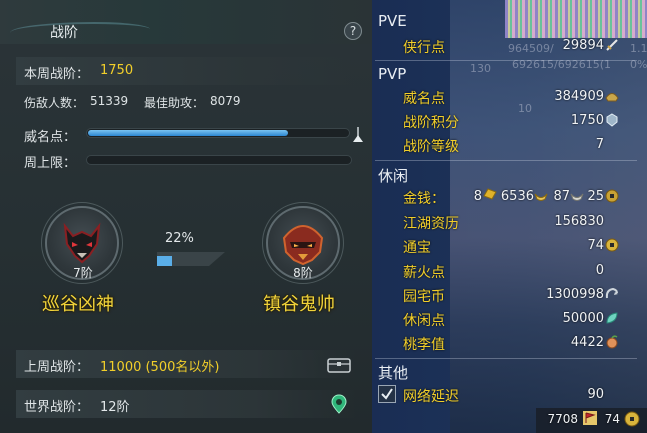 The image size is (647, 433). I want to click on crest-icon, so click(612, 120).